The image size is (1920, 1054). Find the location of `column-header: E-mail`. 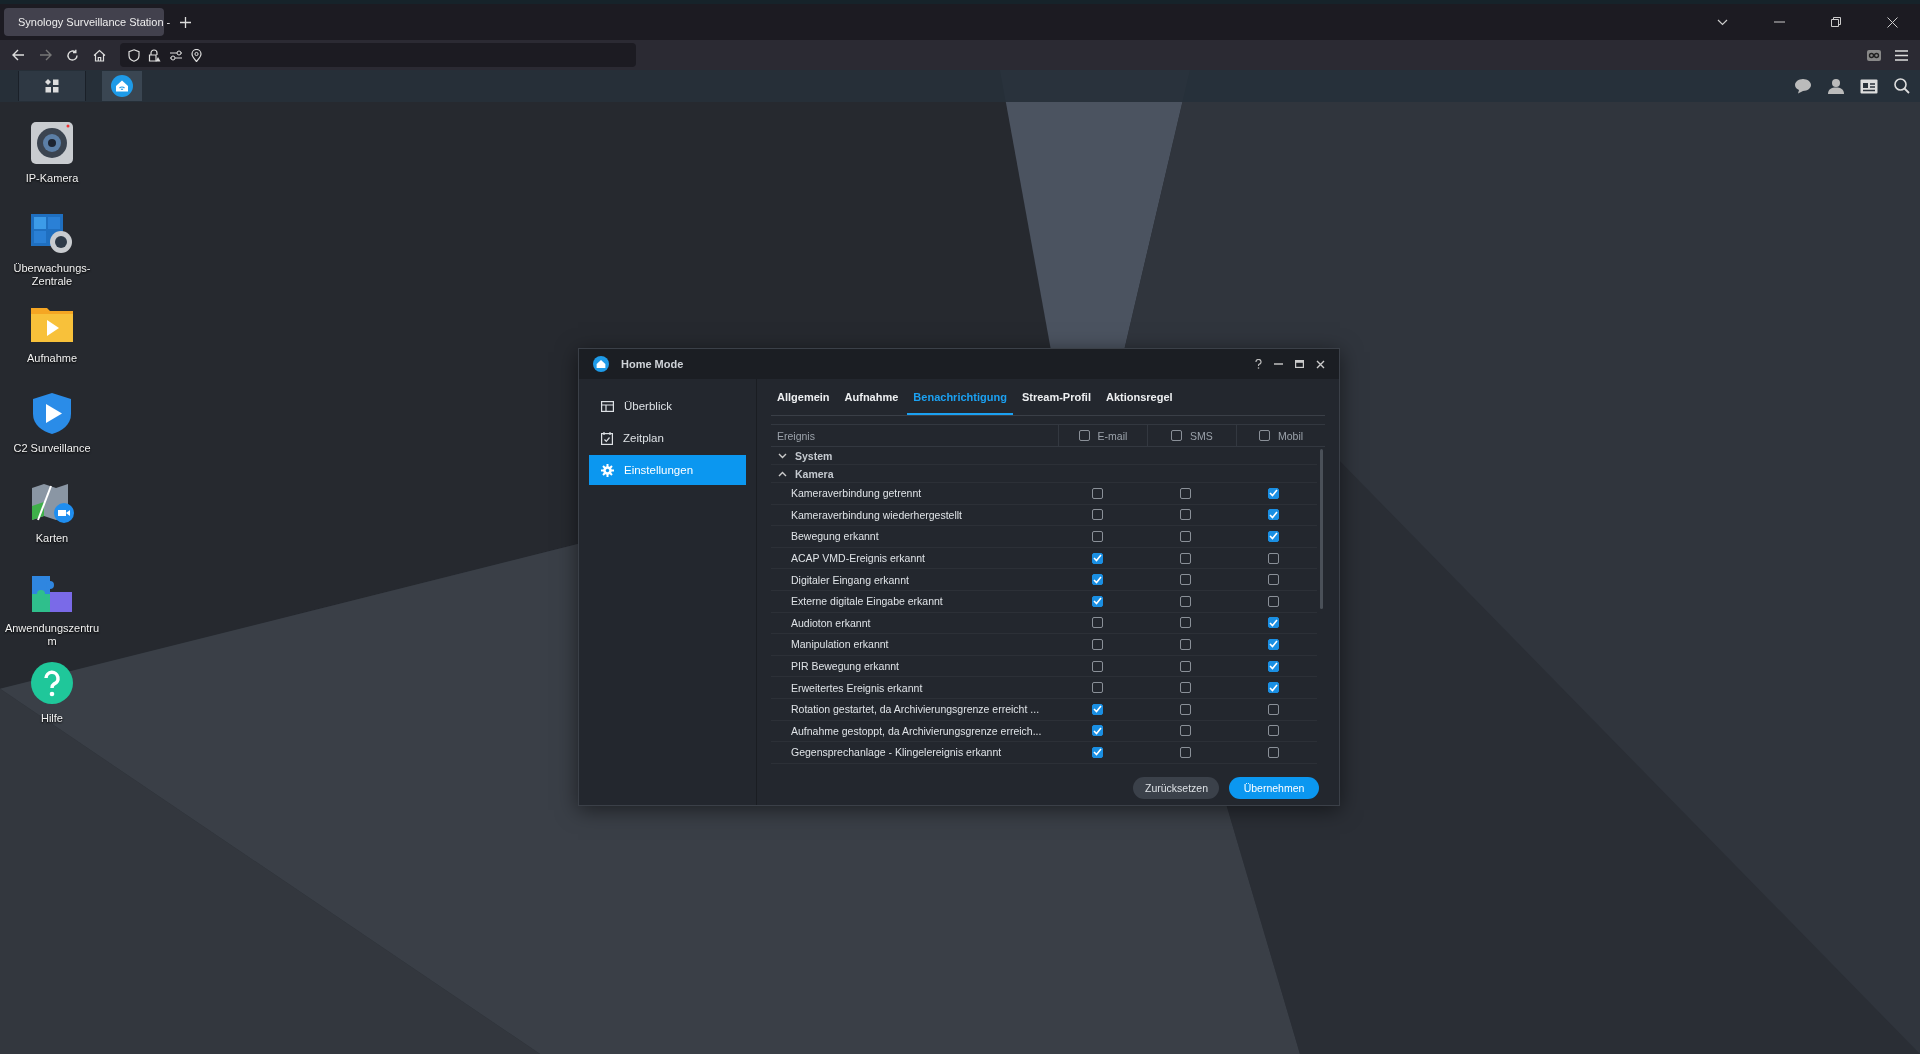

column-header: E-mail is located at coordinates (1112, 435).